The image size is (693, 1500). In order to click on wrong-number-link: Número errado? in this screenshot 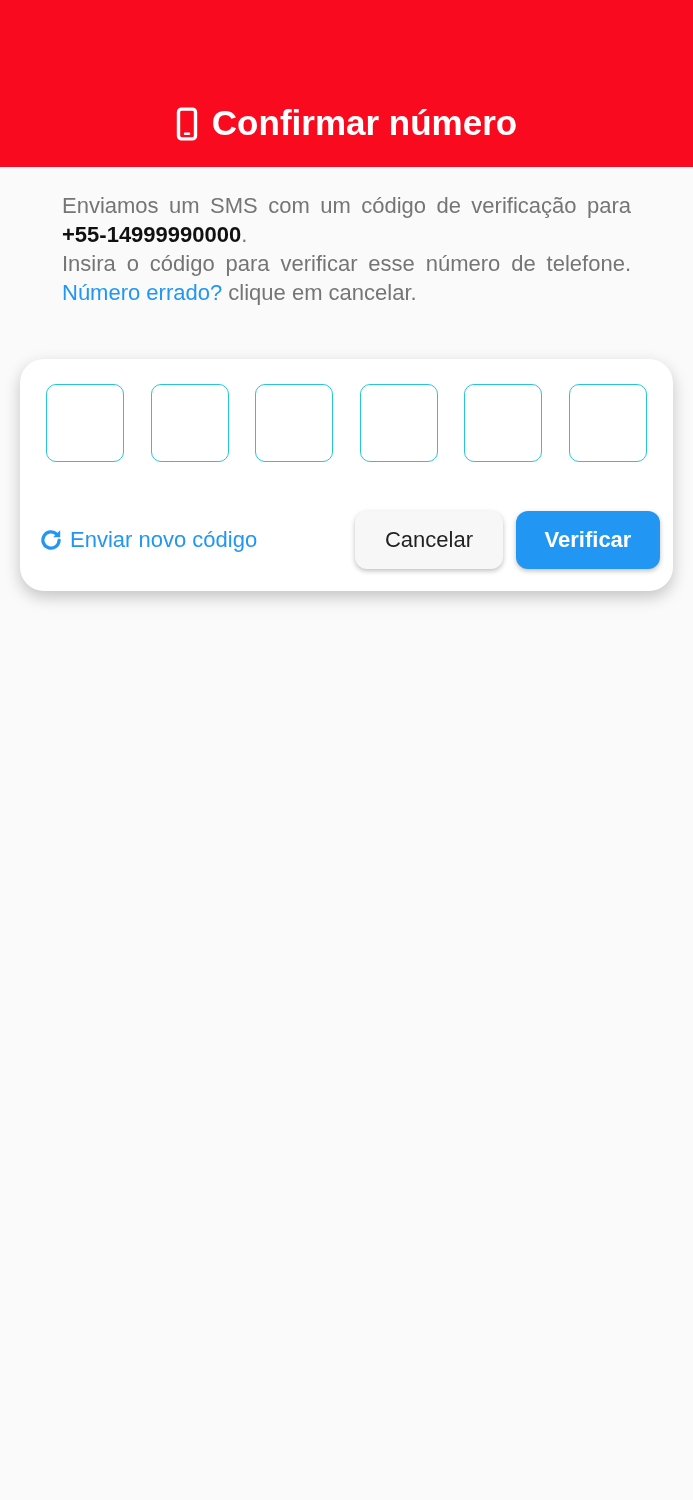, I will do `click(142, 292)`.